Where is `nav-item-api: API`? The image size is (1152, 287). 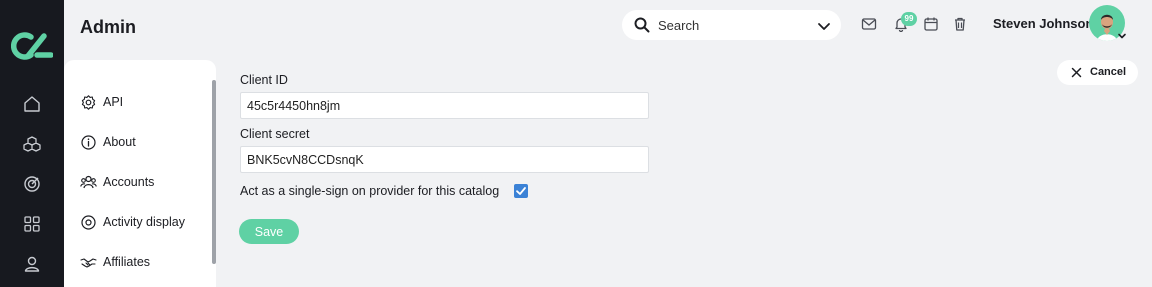 nav-item-api: API is located at coordinates (144, 103).